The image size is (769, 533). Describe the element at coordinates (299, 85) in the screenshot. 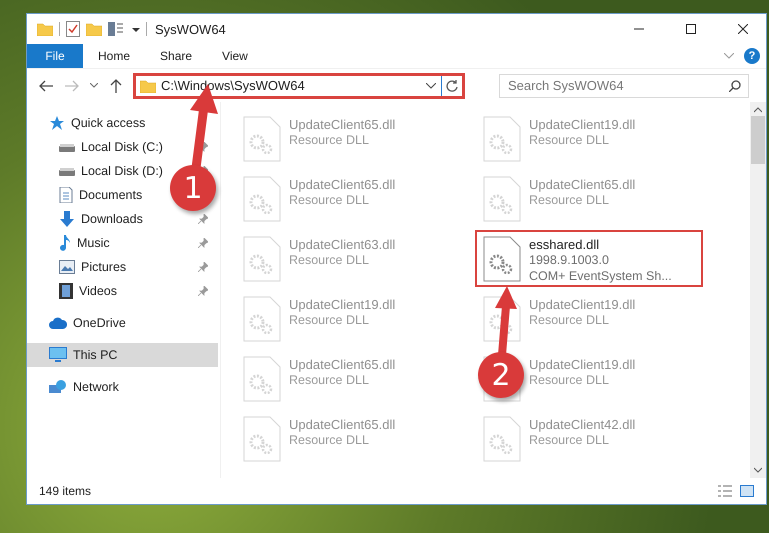

I see `address-bar: C:\Windows\SysWOW64` at that location.